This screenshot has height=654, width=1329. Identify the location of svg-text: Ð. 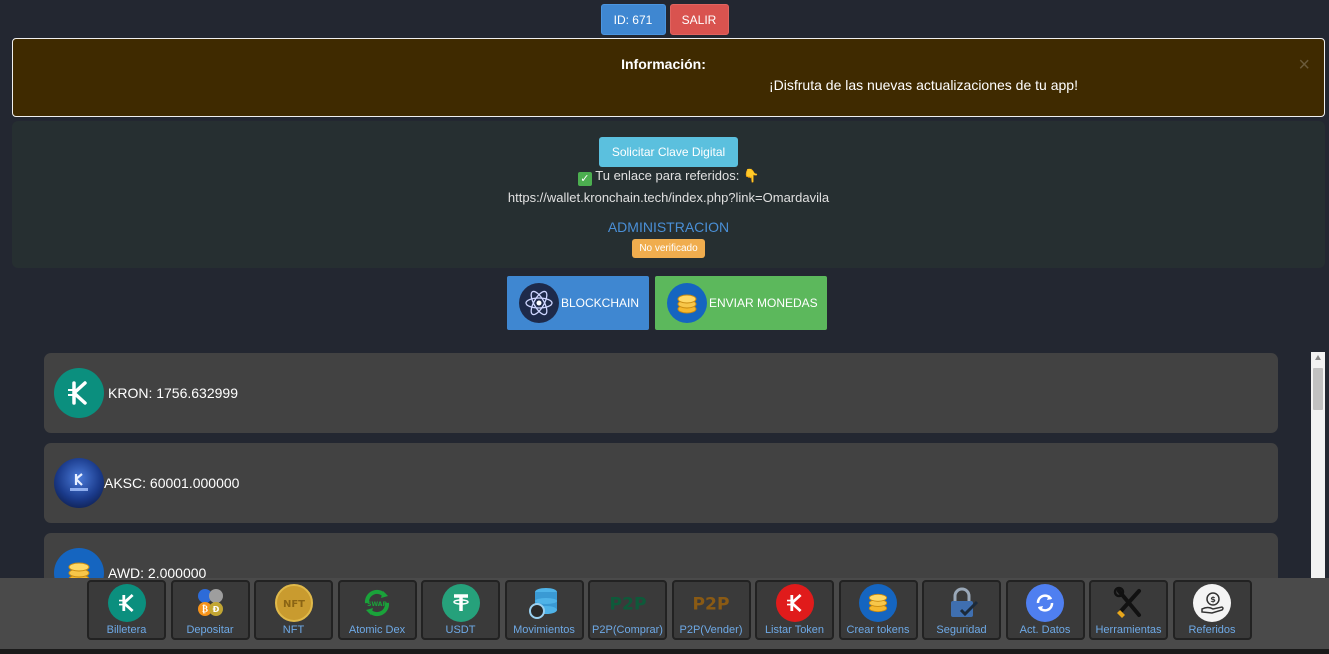
(216, 609).